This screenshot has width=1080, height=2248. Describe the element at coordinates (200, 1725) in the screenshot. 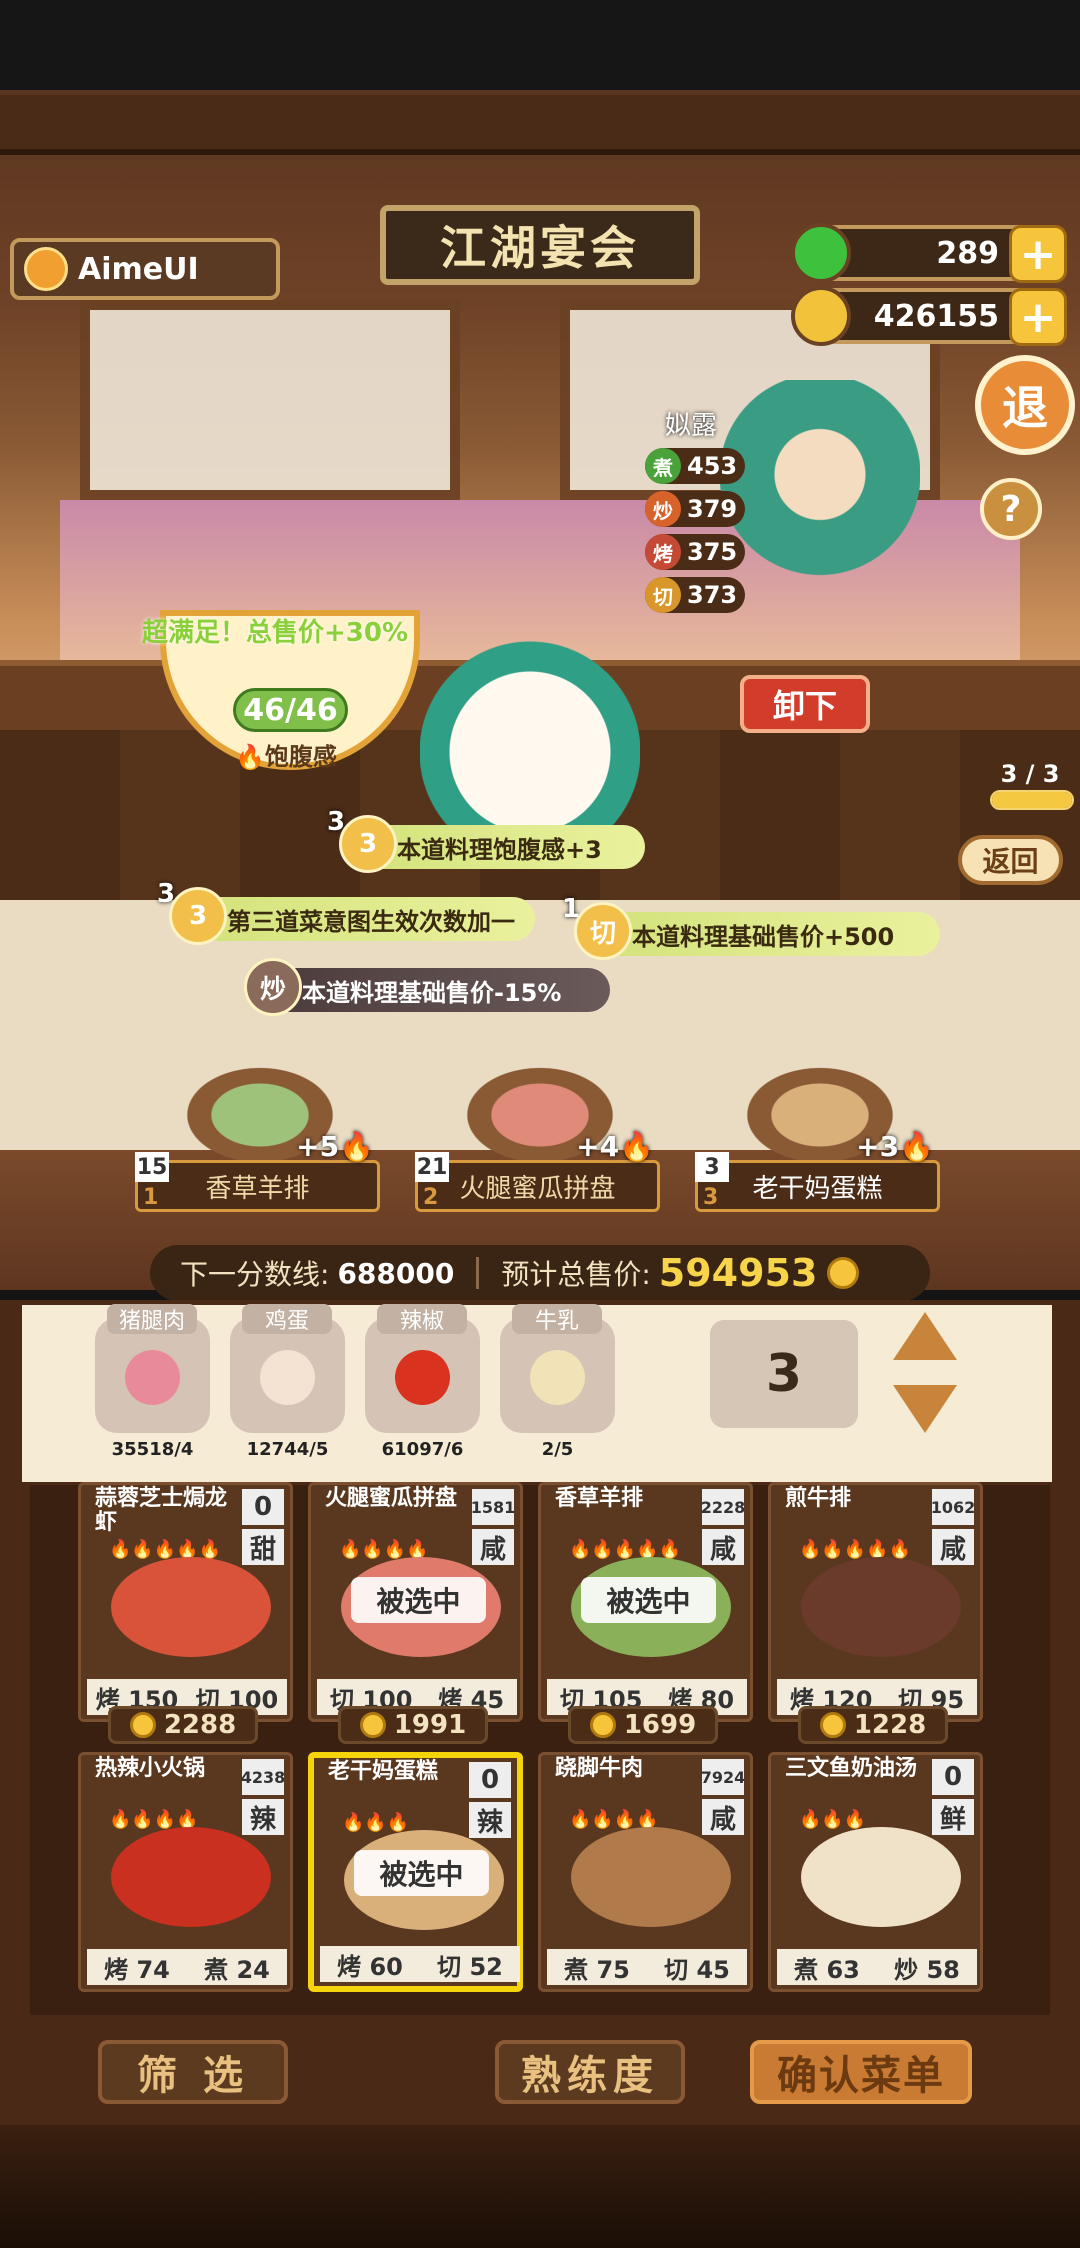

I see `recipe-price-value: 2288` at that location.